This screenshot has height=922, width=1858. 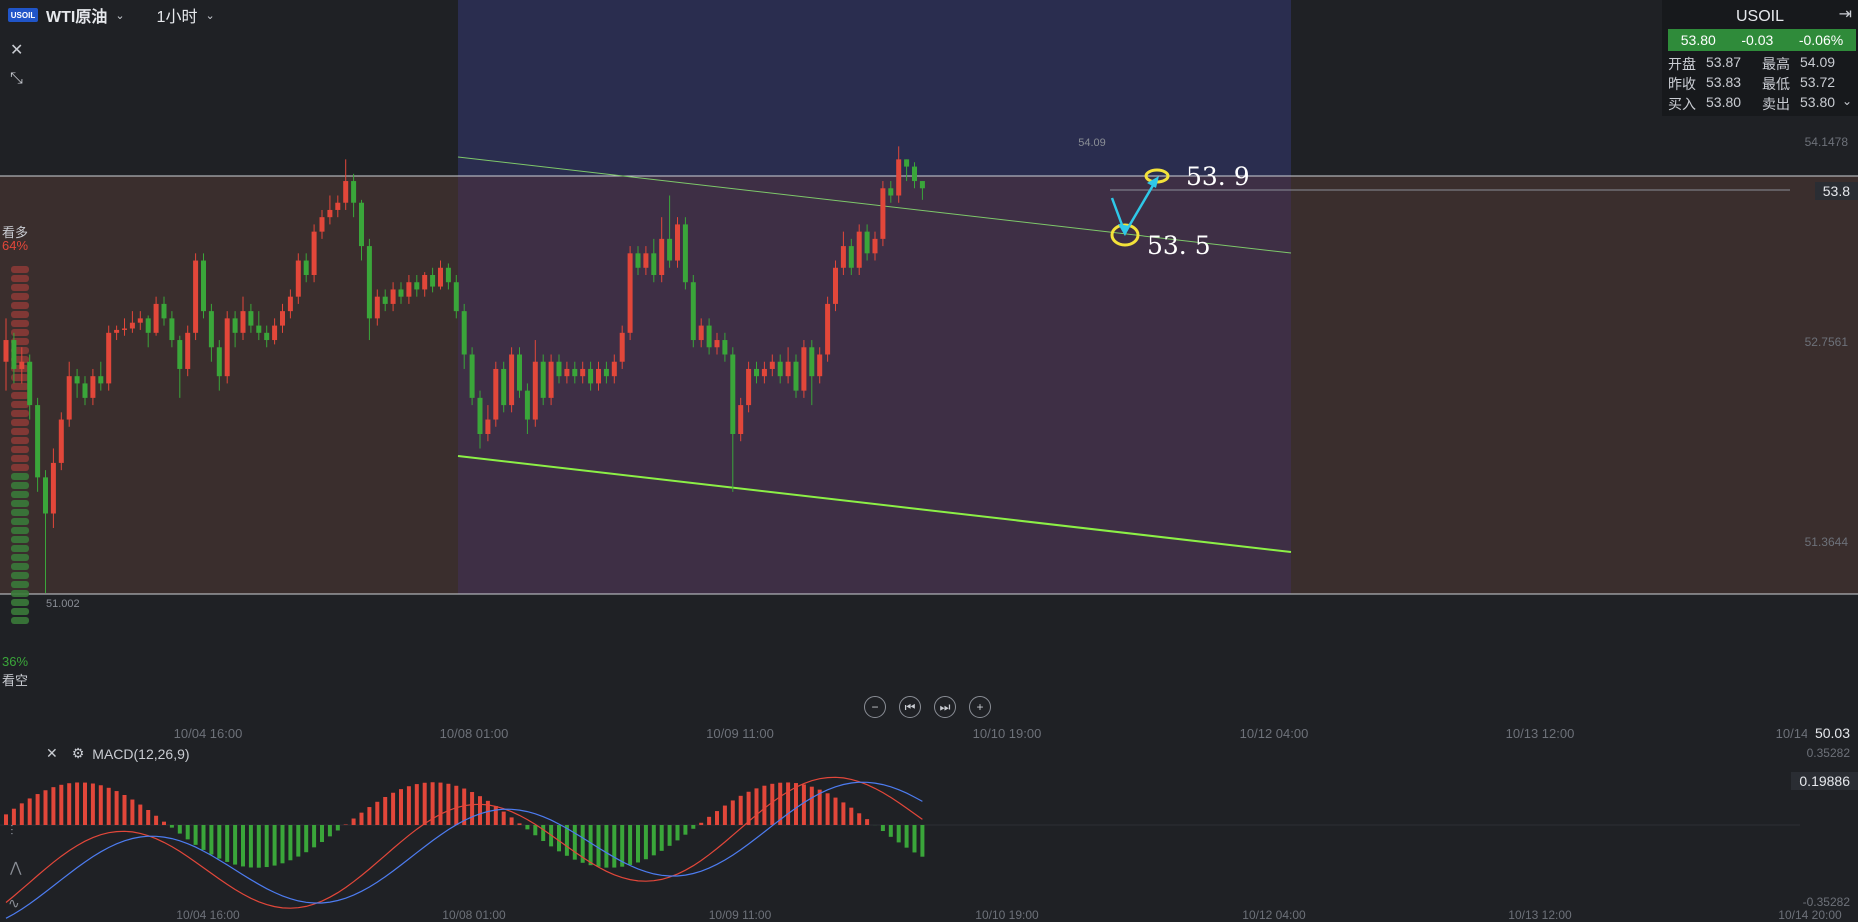 What do you see at coordinates (1698, 40) in the screenshot?
I see `last-price: 53.80` at bounding box center [1698, 40].